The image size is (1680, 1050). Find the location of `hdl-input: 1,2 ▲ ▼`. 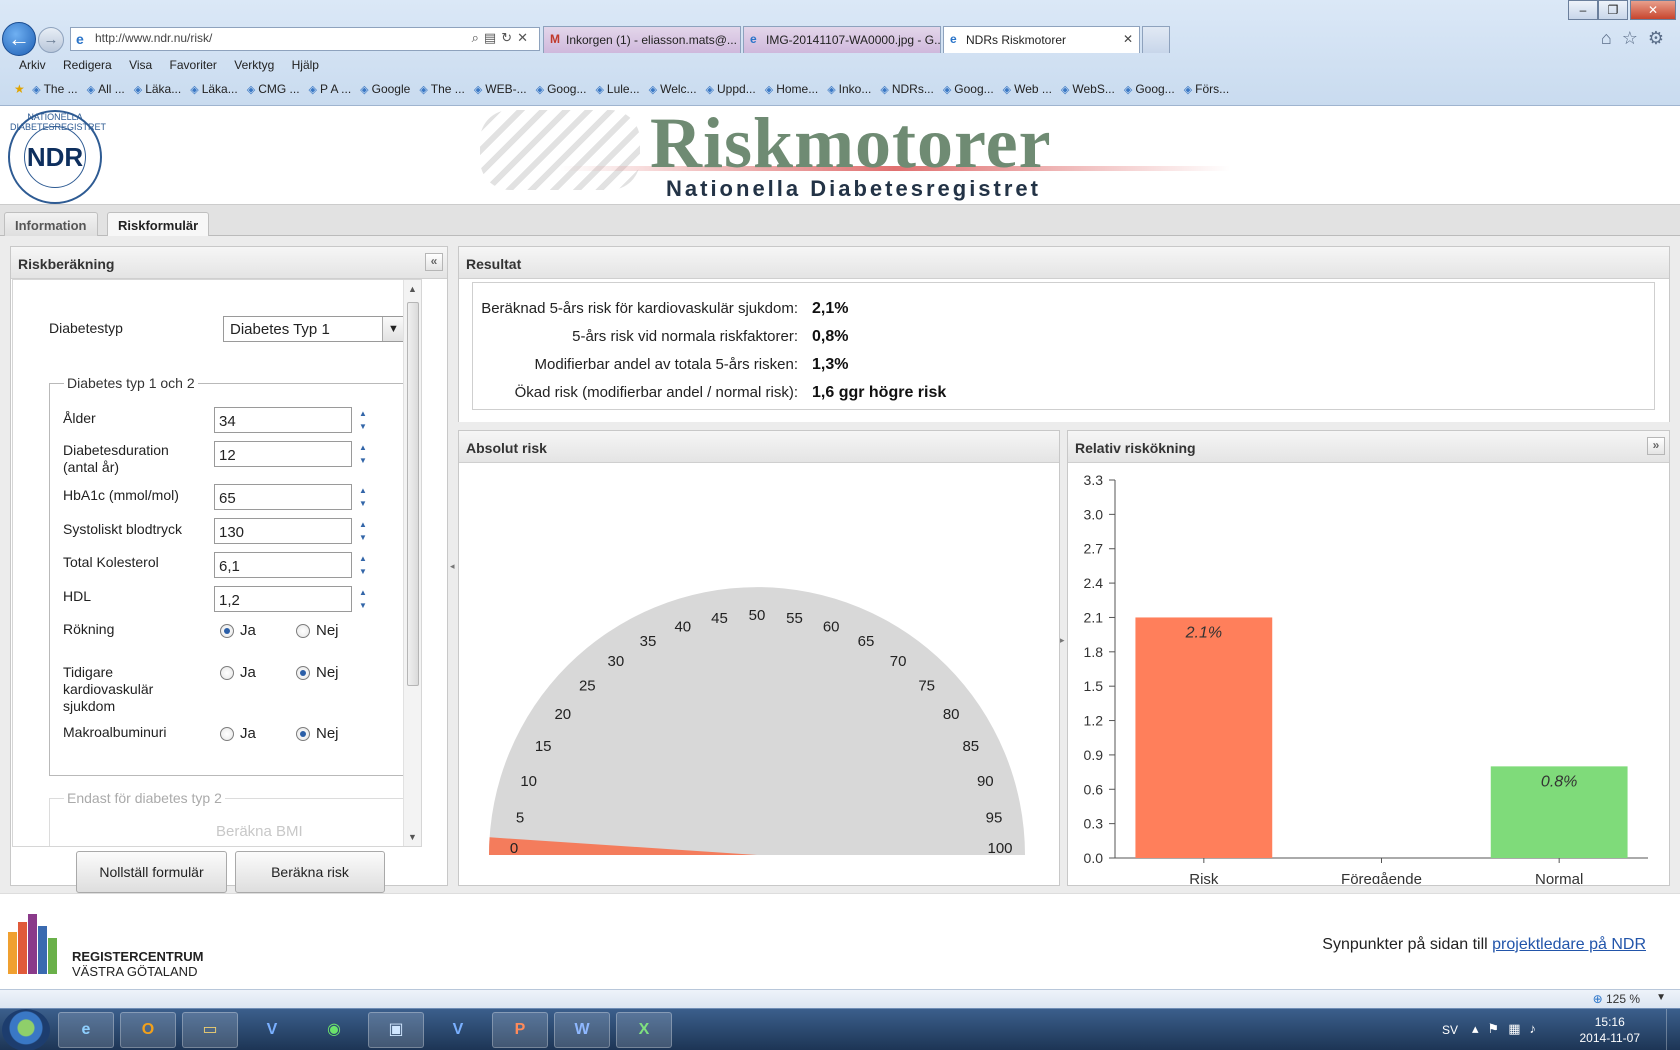

hdl-input: 1,2 ▲ ▼ is located at coordinates (290, 599).